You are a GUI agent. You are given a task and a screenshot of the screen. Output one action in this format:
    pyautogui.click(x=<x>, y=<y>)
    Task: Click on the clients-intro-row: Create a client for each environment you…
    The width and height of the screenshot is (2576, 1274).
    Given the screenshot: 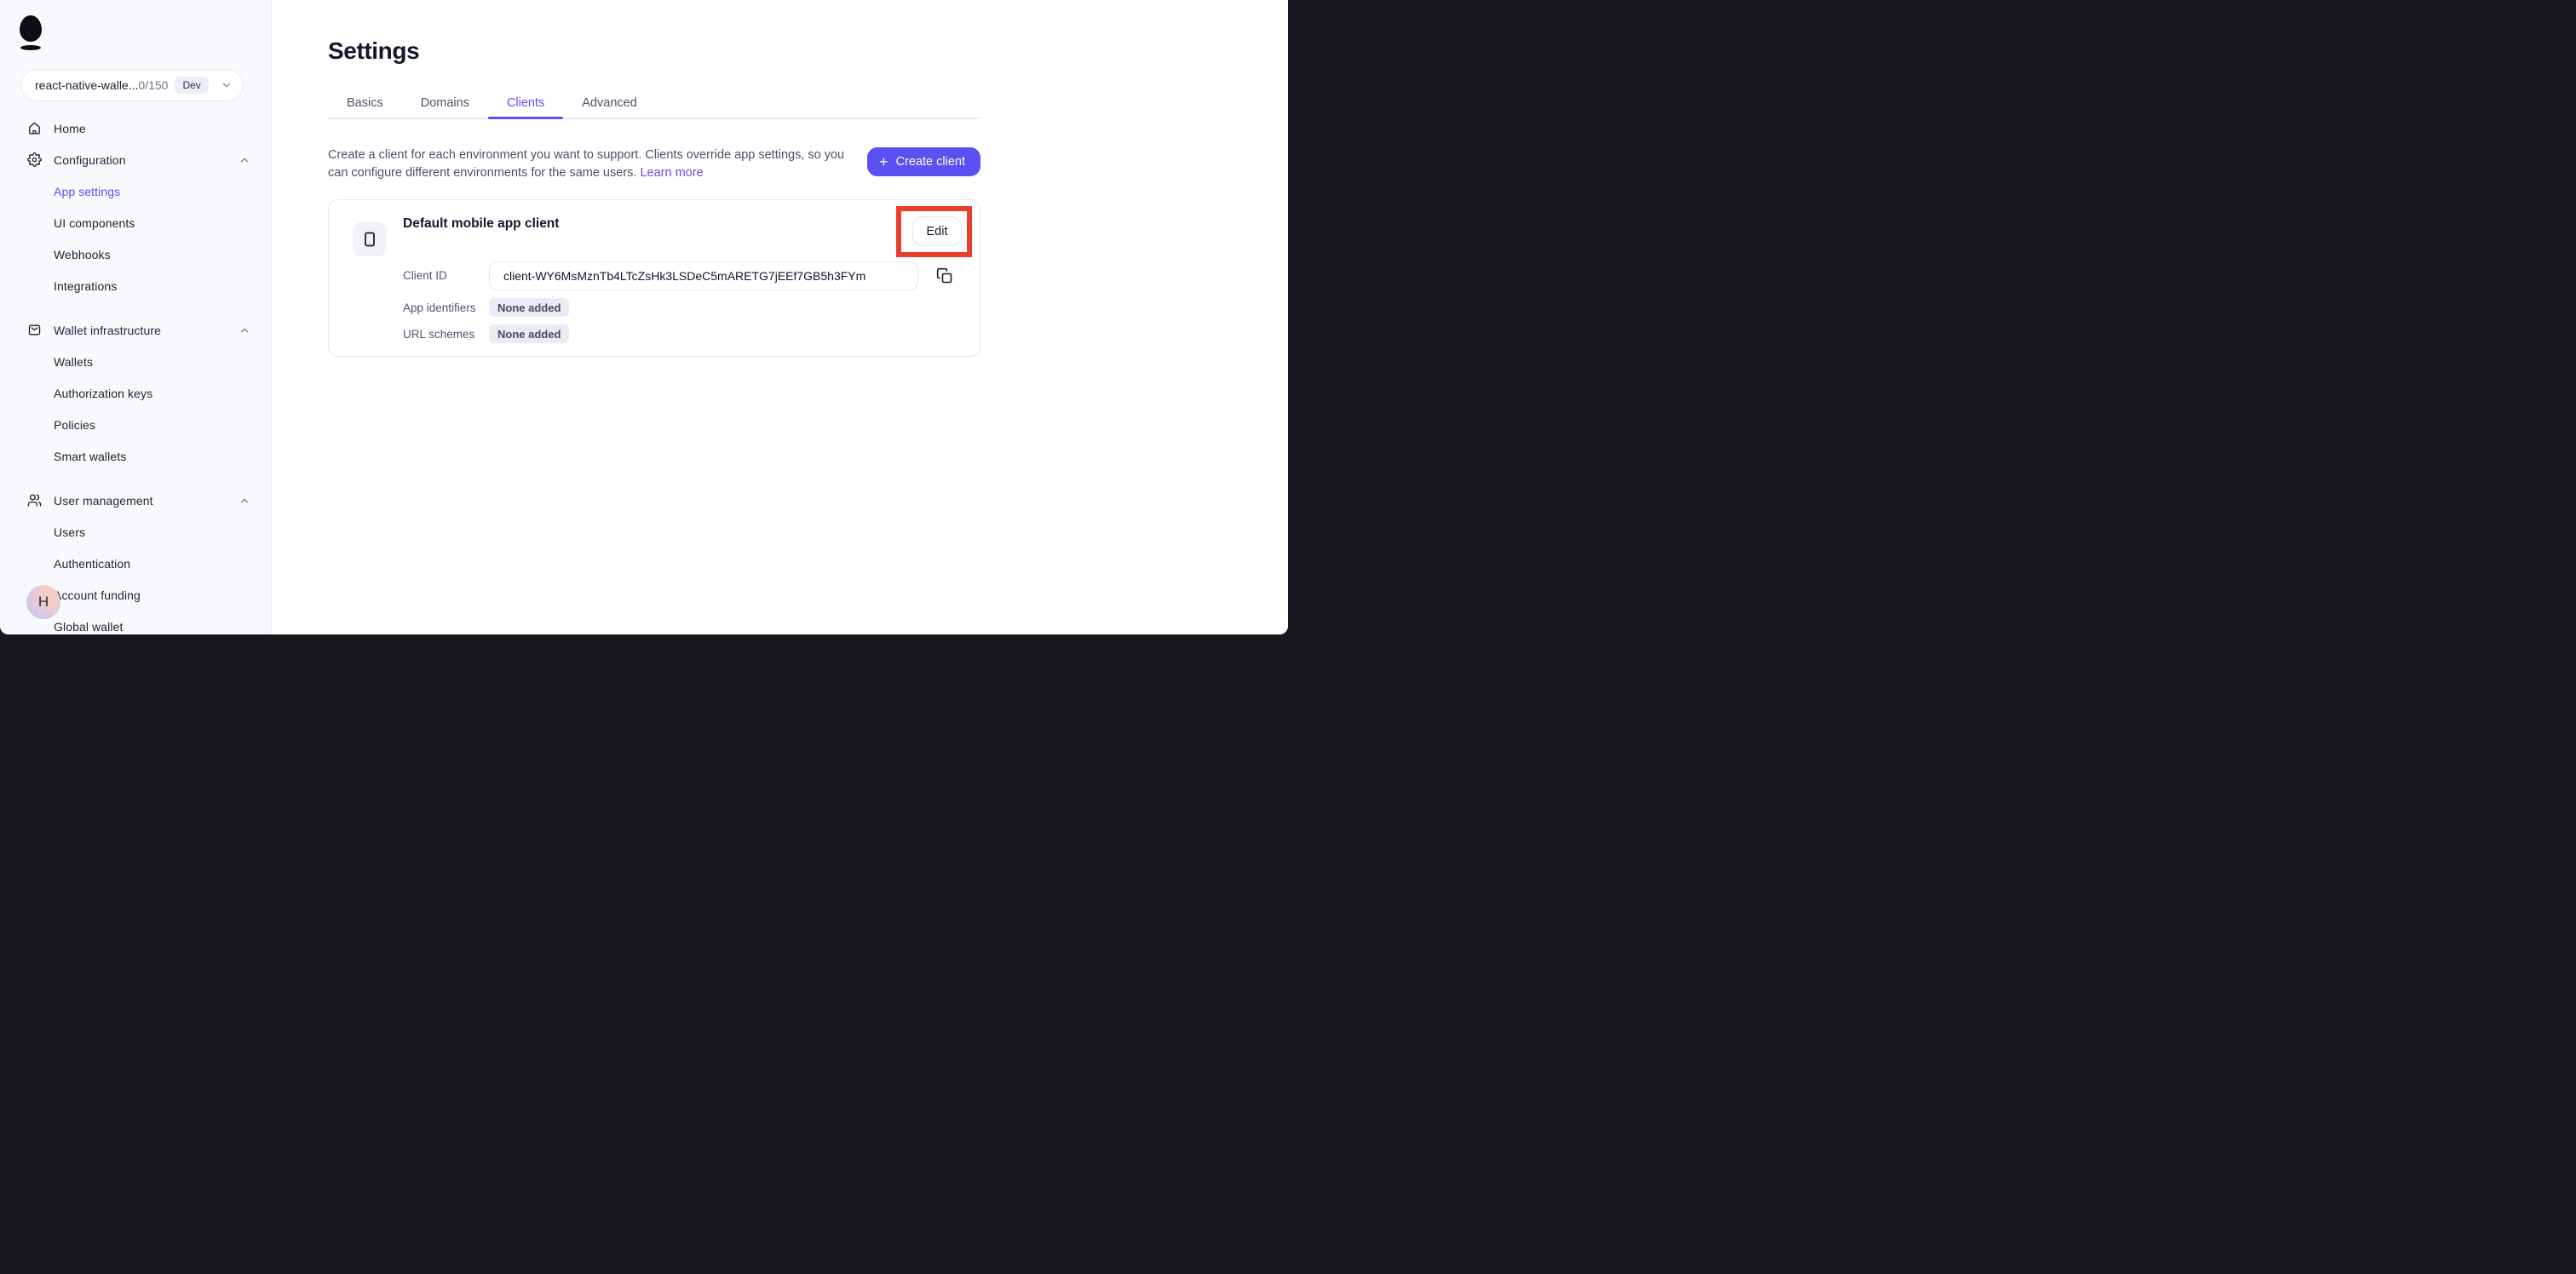 What is the action you would take?
    pyautogui.click(x=654, y=164)
    